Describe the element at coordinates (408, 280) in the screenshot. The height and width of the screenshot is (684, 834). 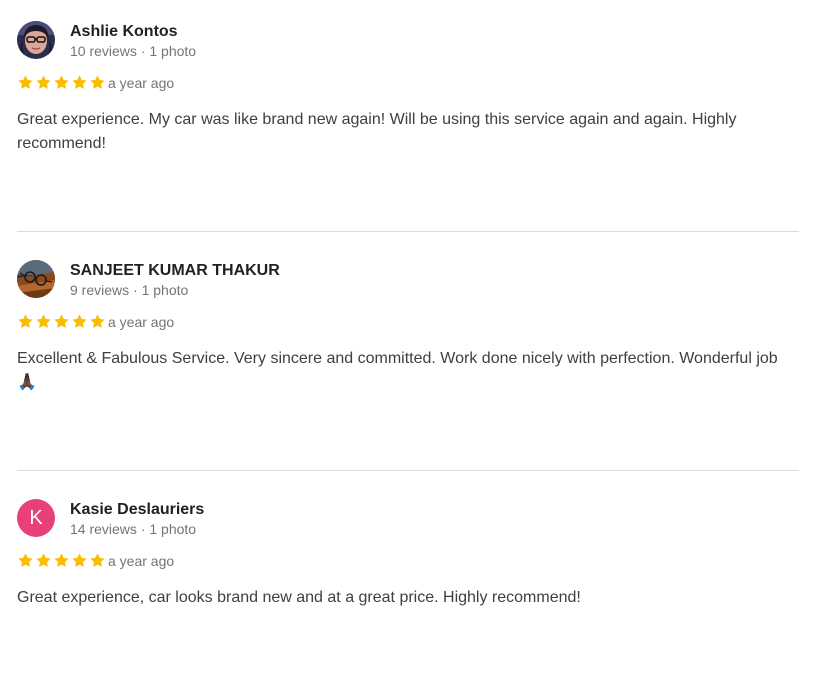
I see `review-header: SANJEET KUMAR THAKUR 9 reviews · 1 photo` at that location.